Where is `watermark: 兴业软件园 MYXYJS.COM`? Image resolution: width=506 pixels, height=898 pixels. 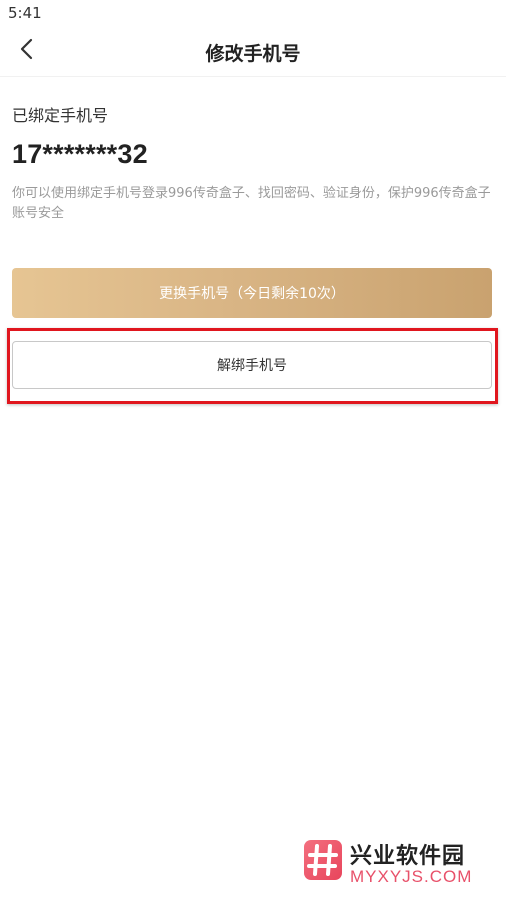
watermark: 兴业软件园 MYXYJS.COM is located at coordinates (400, 862).